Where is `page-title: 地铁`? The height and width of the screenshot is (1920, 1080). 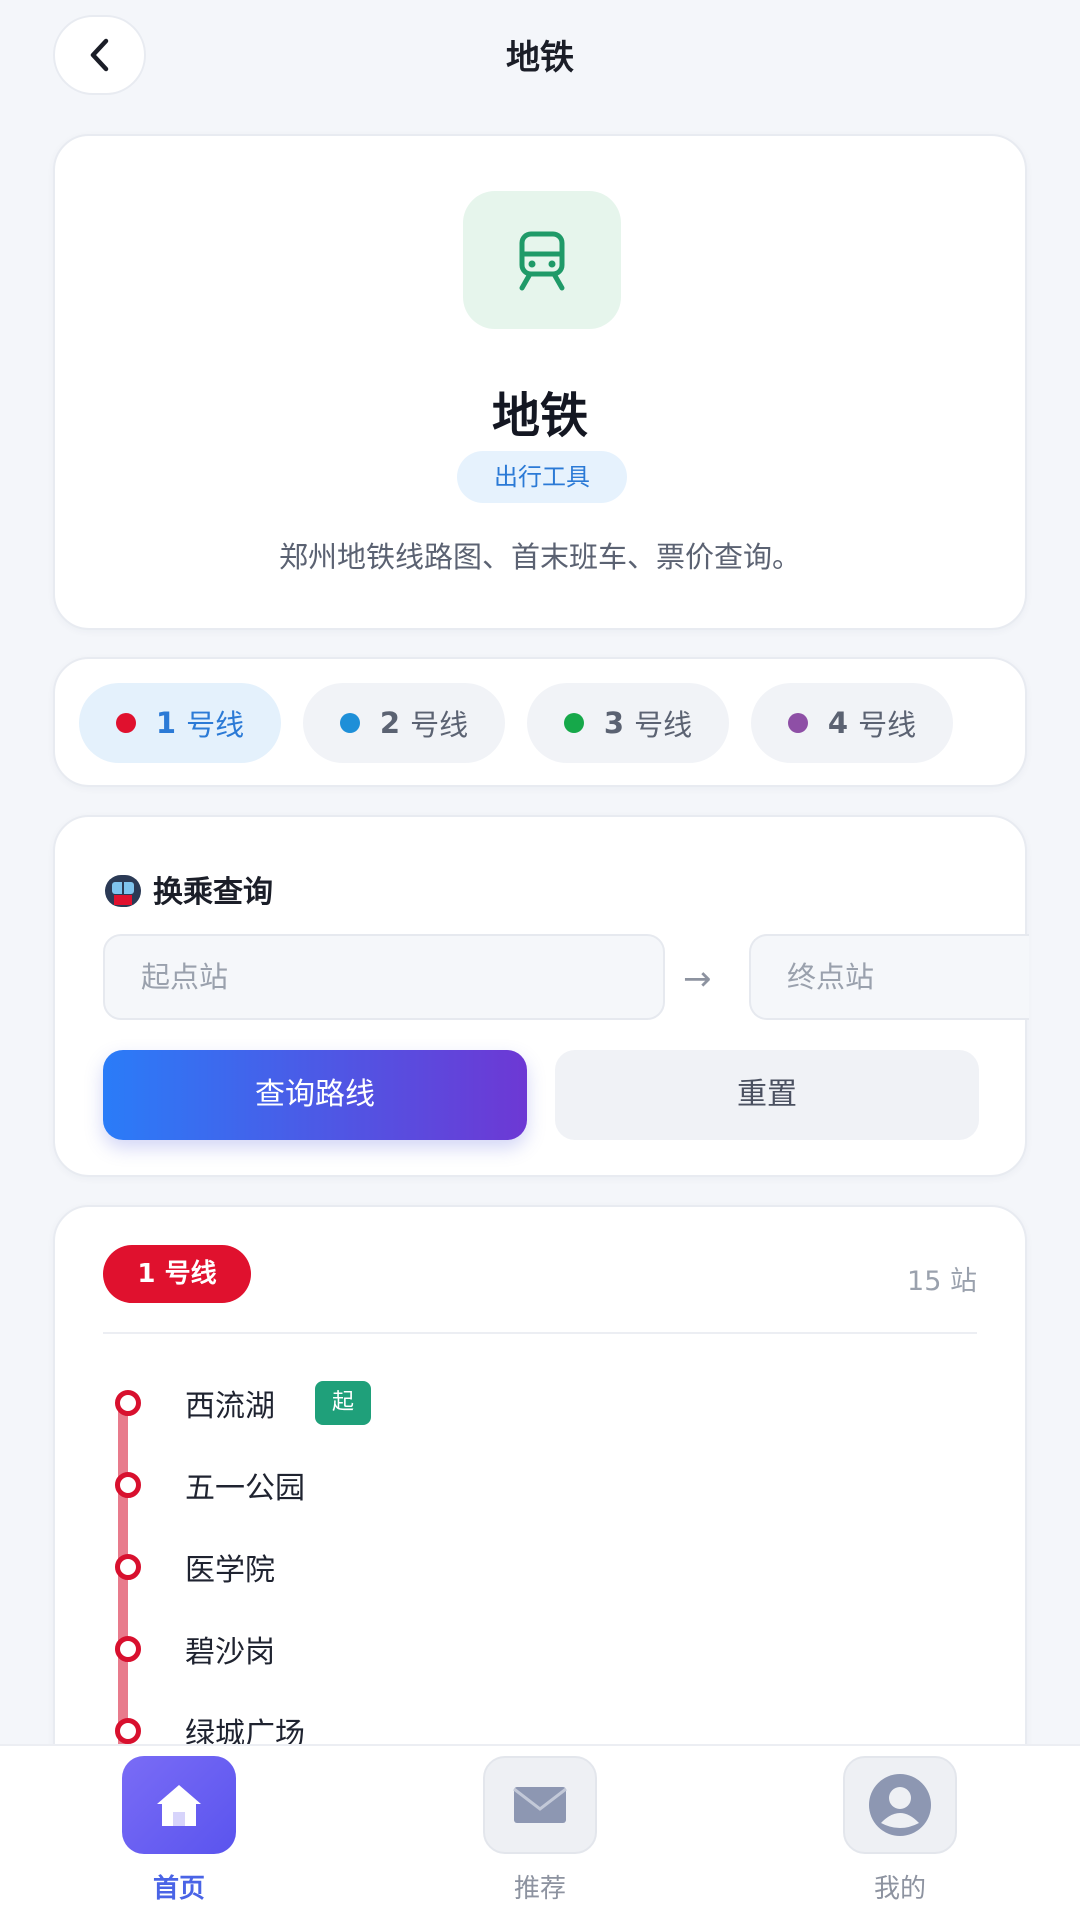
page-title: 地铁 is located at coordinates (540, 58).